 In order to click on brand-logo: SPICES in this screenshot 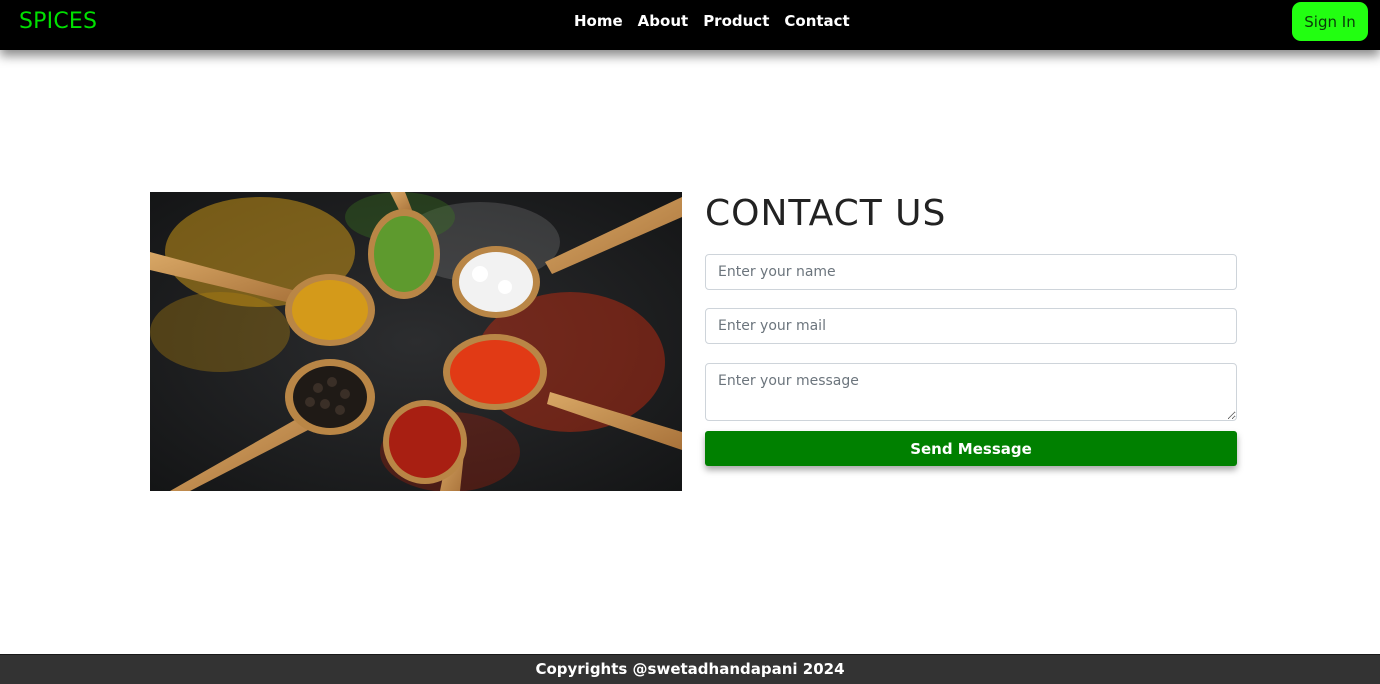, I will do `click(58, 21)`.